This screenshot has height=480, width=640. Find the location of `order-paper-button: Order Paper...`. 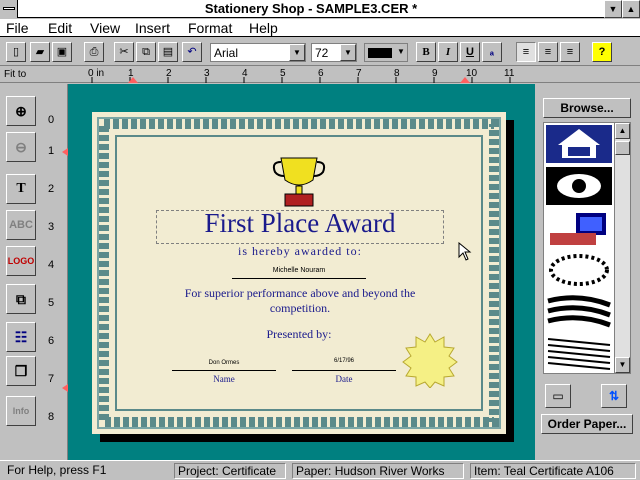

order-paper-button: Order Paper... is located at coordinates (587, 424).